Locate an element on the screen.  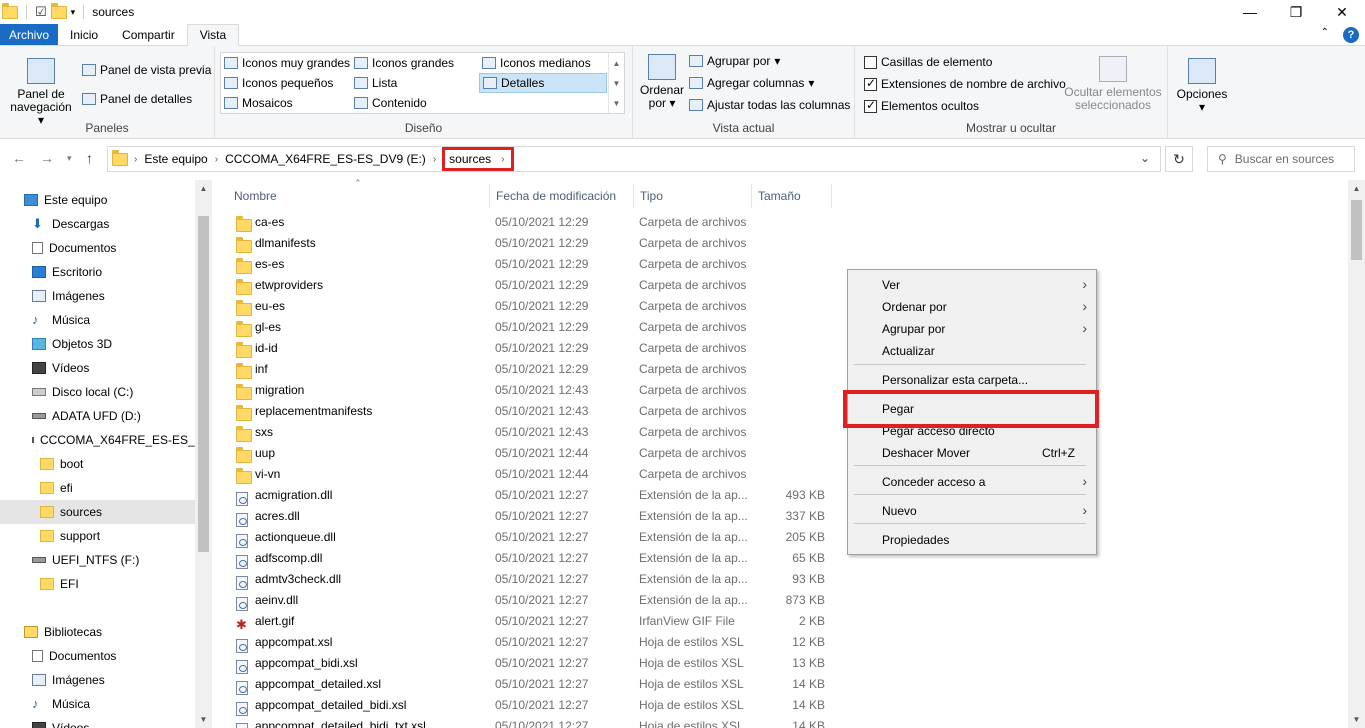
checkbox-hidden-items: Elementos ocultos is located at coordinates (921, 105).